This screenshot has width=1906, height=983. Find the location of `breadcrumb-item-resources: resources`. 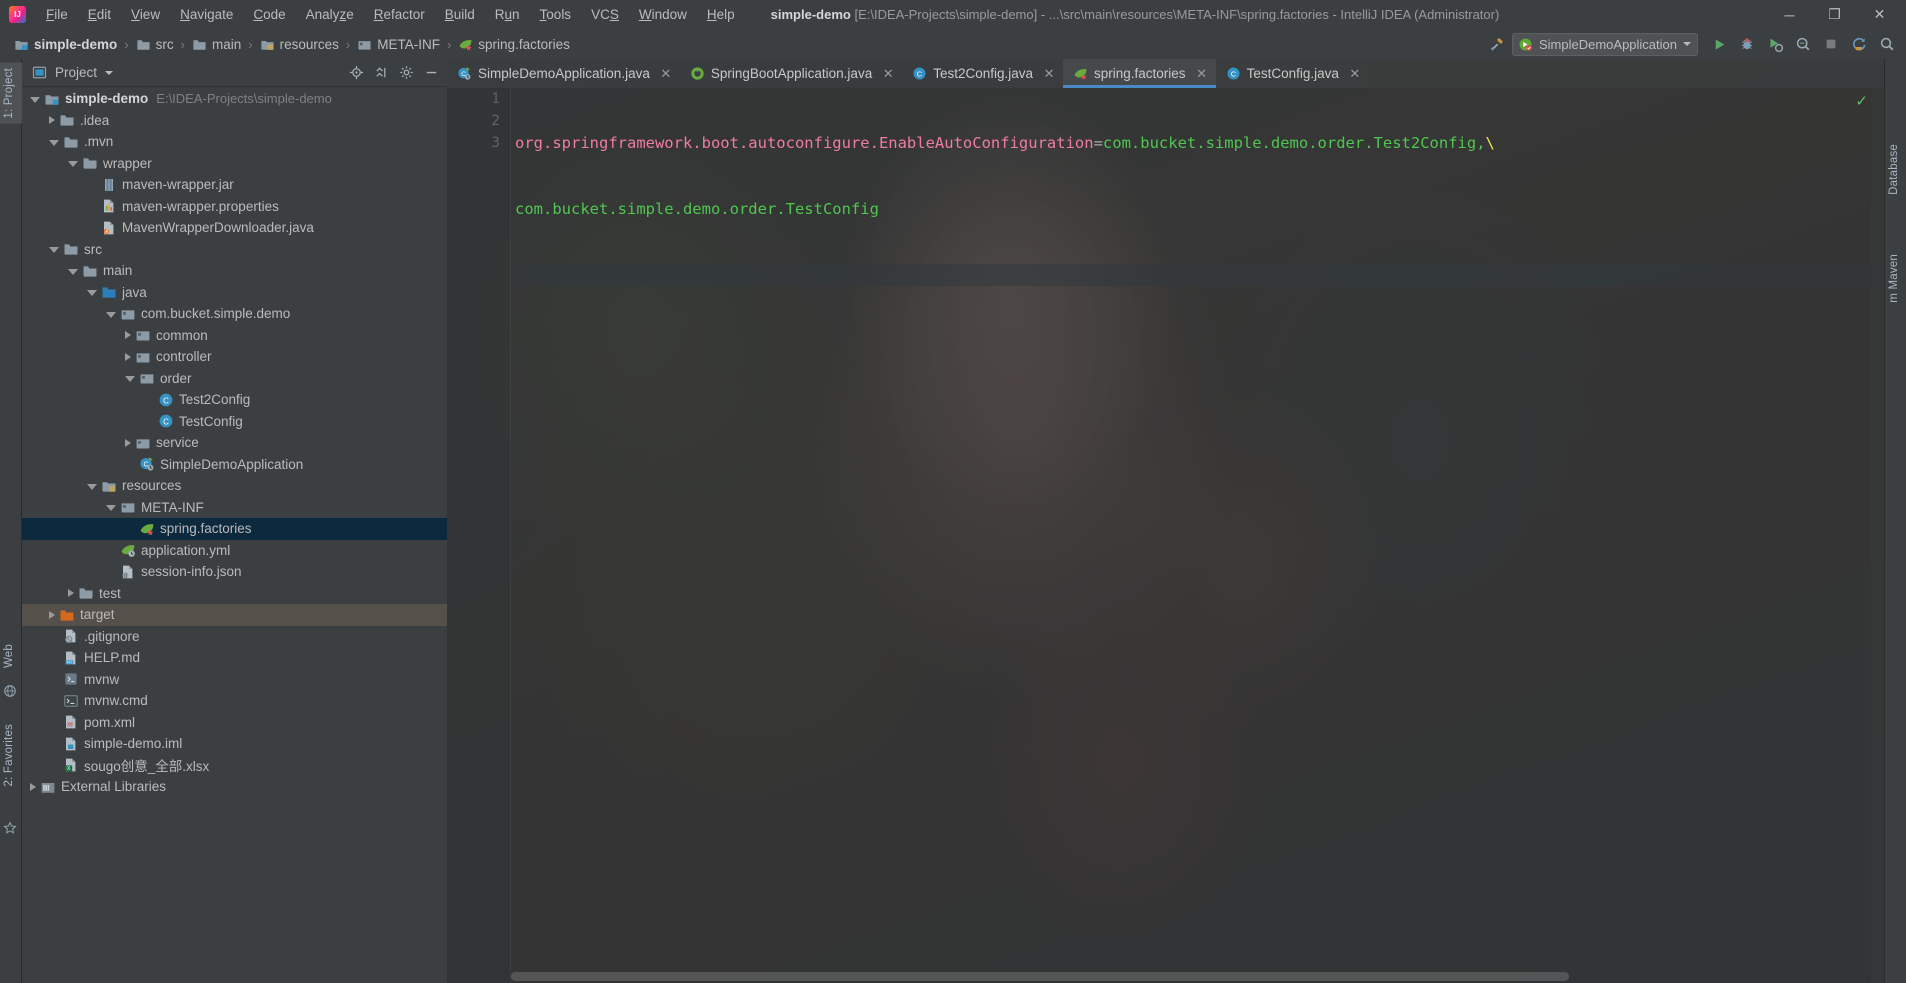

breadcrumb-item-resources: resources is located at coordinates (299, 44).